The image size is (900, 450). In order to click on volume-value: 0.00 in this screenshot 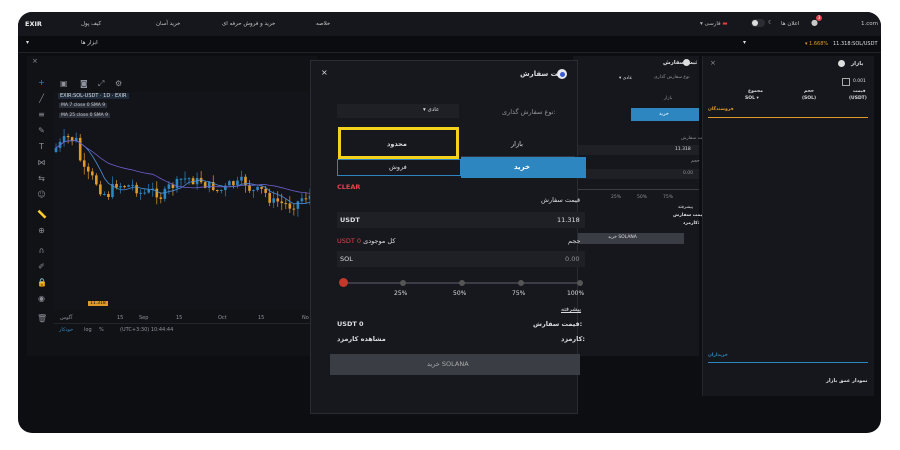, I will do `click(572, 259)`.